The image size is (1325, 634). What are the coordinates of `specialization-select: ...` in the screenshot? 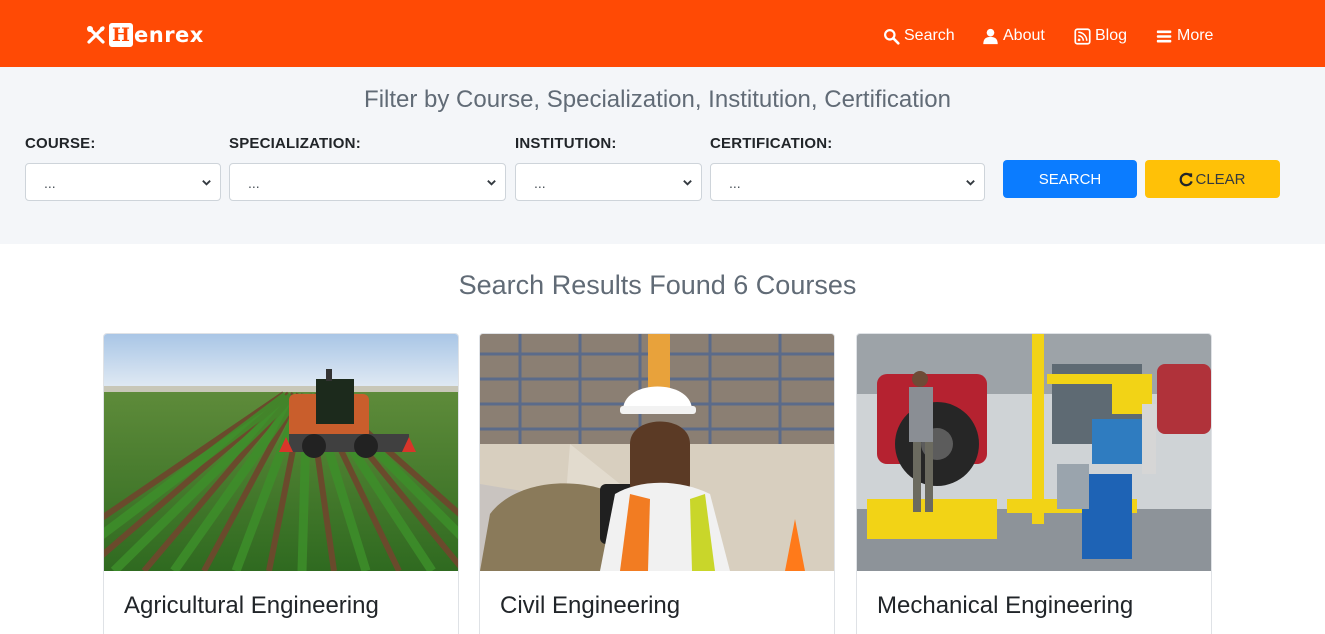 It's located at (367, 182).